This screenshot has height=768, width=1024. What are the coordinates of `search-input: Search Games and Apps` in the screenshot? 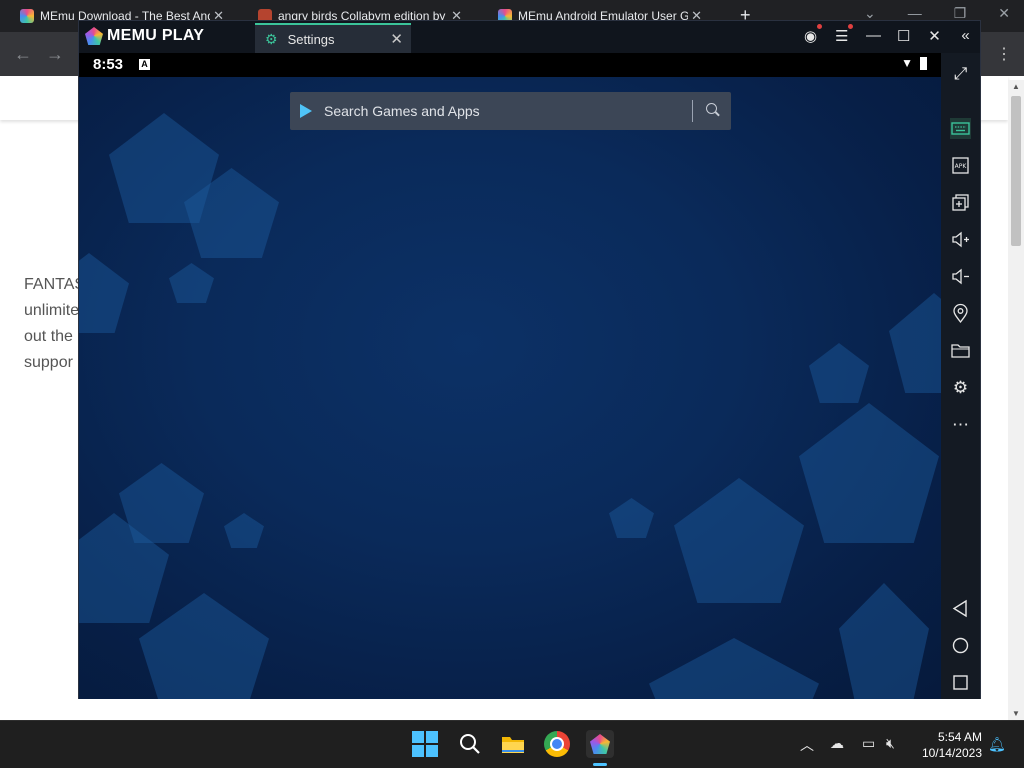 It's located at (402, 111).